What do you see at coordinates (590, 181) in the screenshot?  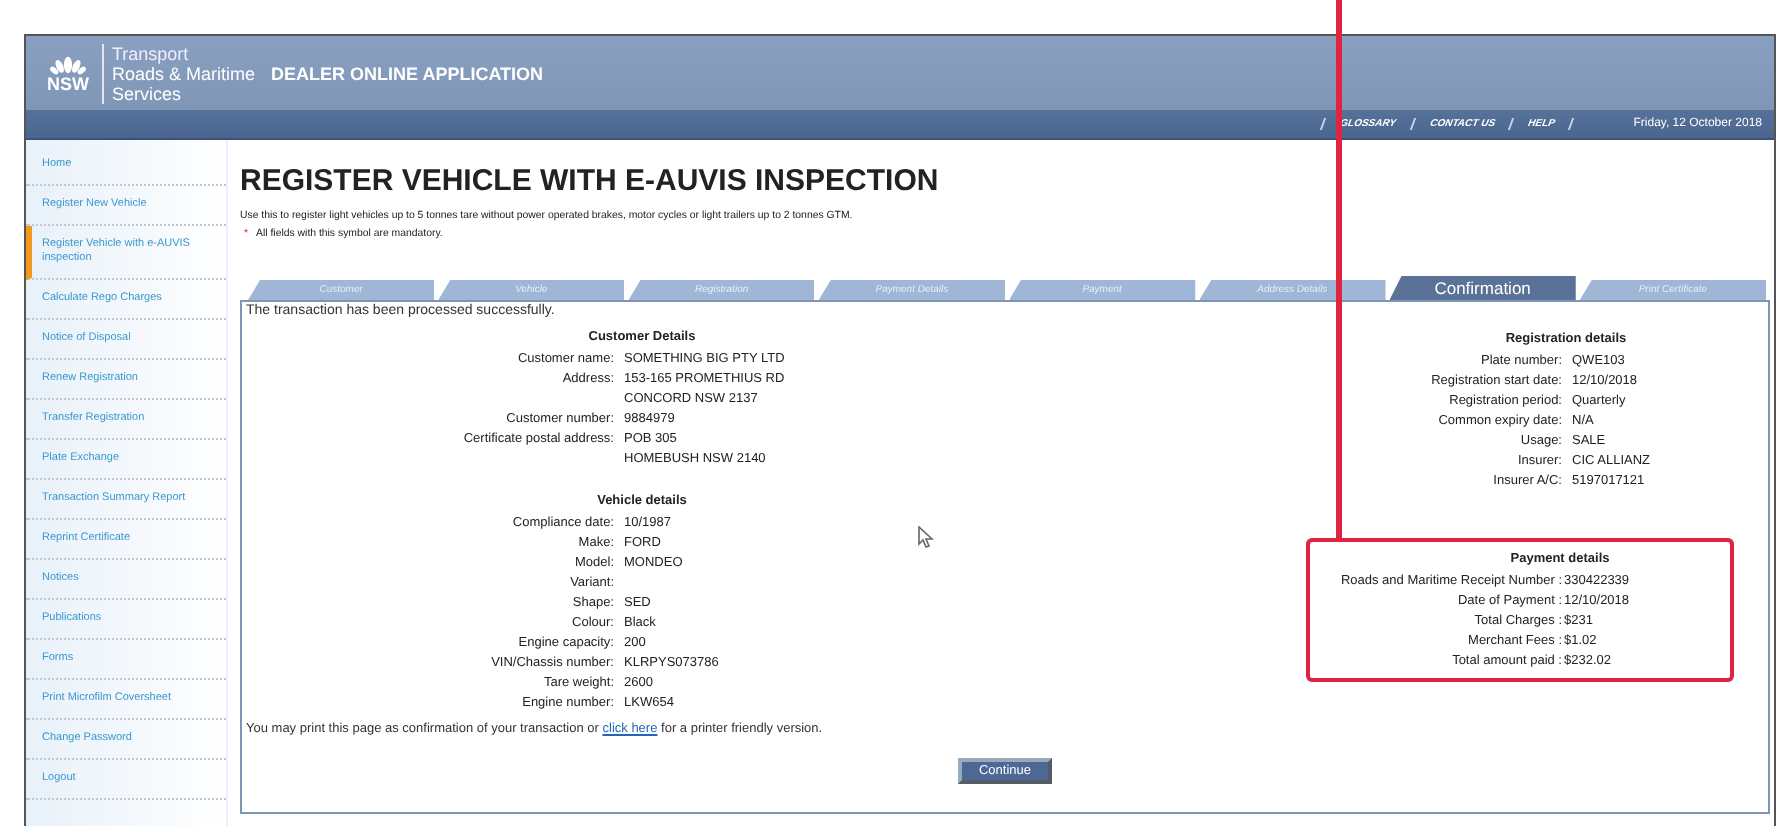 I see `page-title: REGISTER VEHICLE WITH E-AUVIS INSPECTION` at bounding box center [590, 181].